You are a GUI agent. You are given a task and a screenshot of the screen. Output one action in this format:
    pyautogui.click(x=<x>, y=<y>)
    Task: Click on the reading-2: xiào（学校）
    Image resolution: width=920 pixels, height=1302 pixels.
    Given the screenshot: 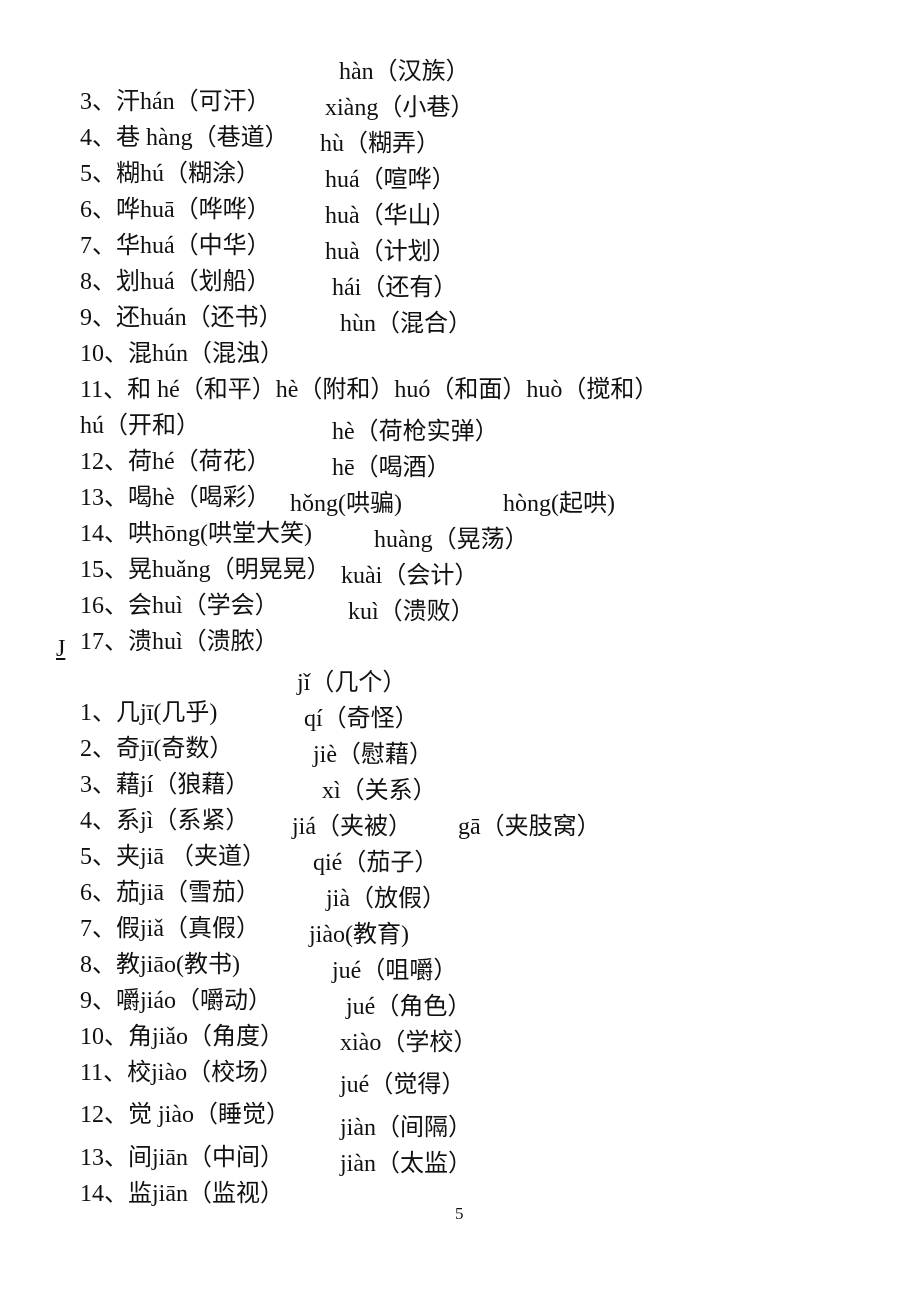 What is the action you would take?
    pyautogui.click(x=409, y=1043)
    